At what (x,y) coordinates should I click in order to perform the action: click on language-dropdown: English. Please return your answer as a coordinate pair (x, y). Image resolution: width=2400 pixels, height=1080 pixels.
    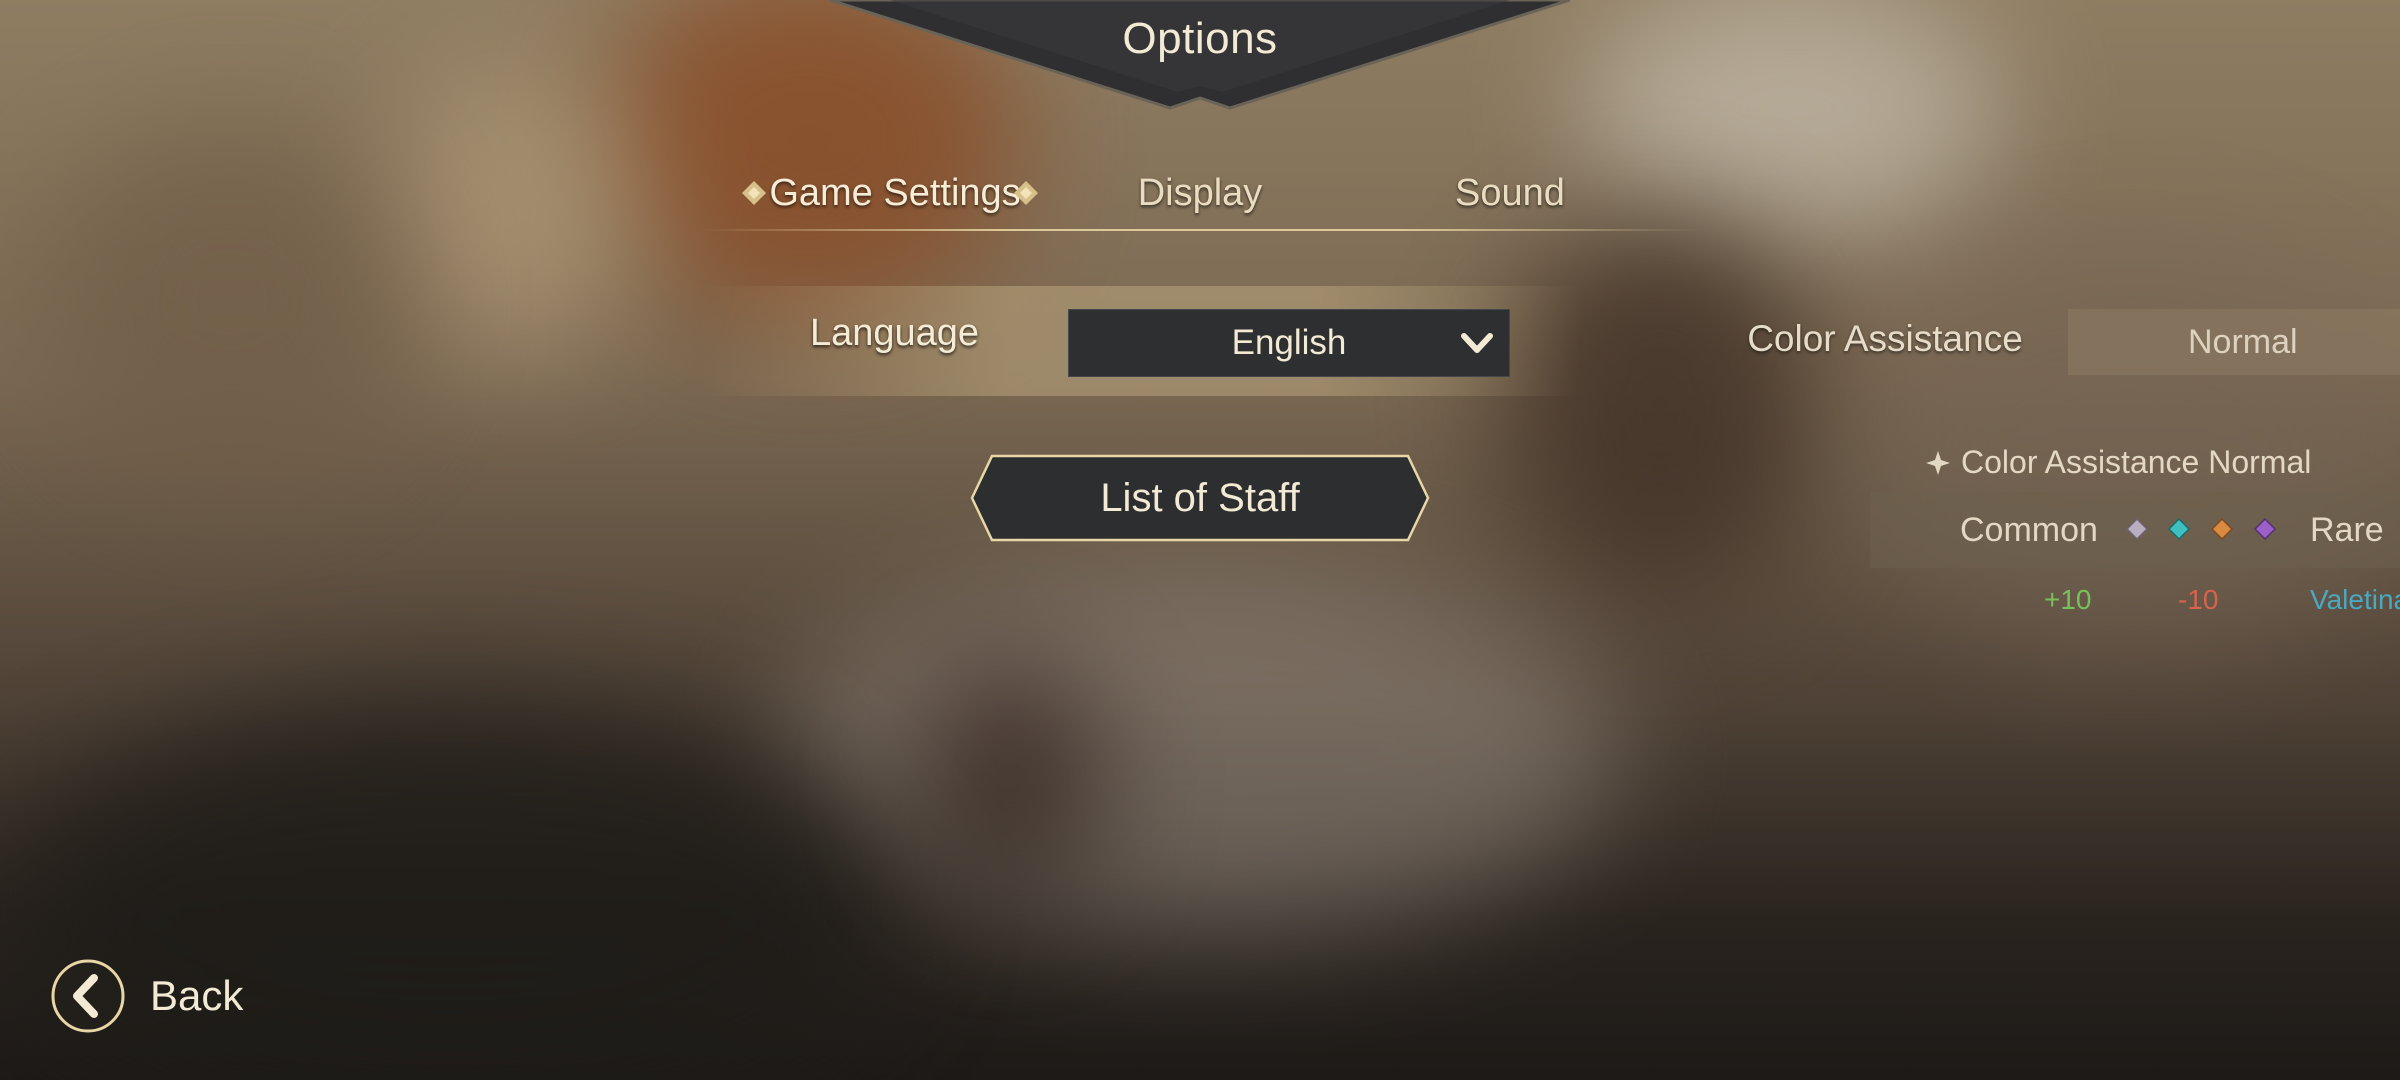
    Looking at the image, I should click on (1289, 343).